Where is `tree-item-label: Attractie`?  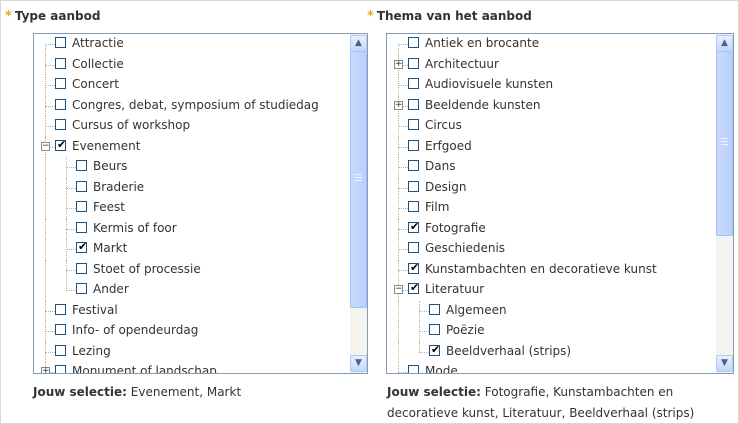
tree-item-label: Attractie is located at coordinates (98, 43).